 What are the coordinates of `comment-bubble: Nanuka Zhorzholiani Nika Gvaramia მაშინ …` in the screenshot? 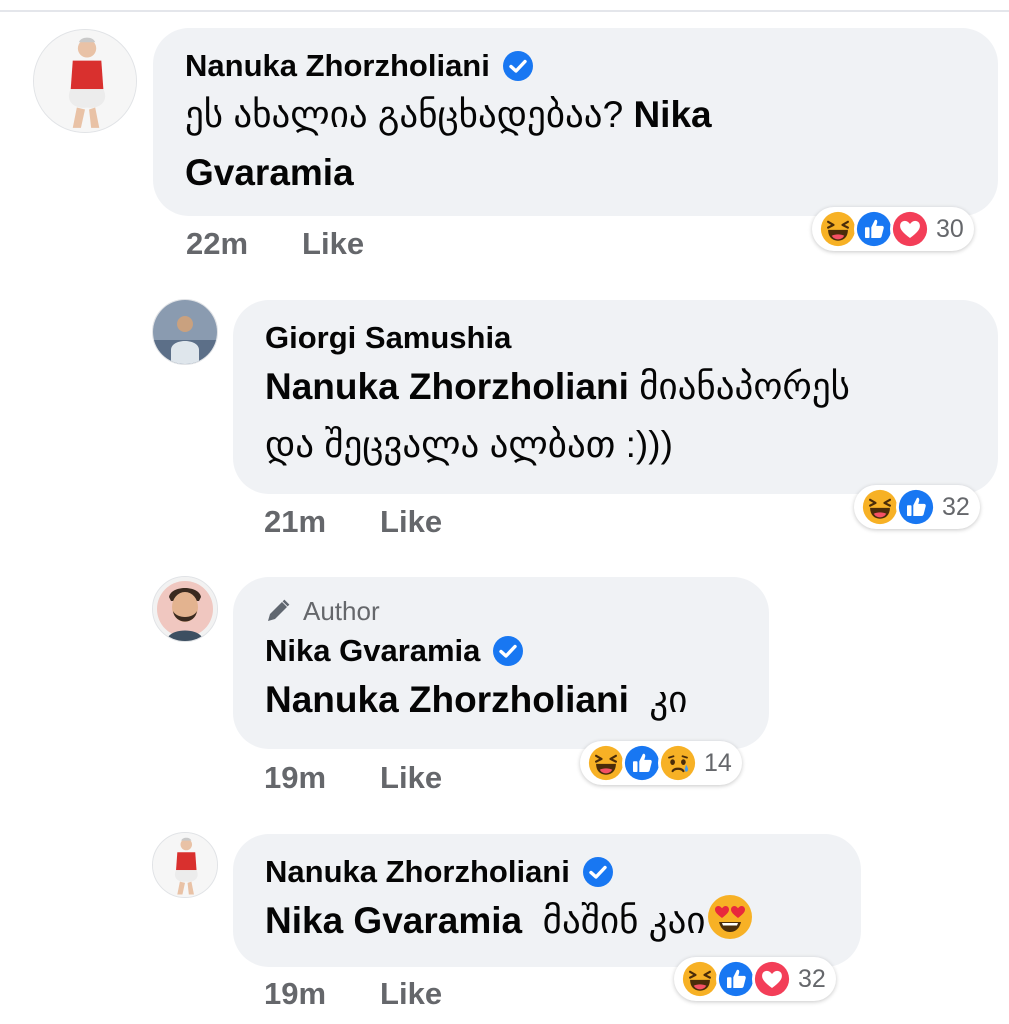 It's located at (547, 900).